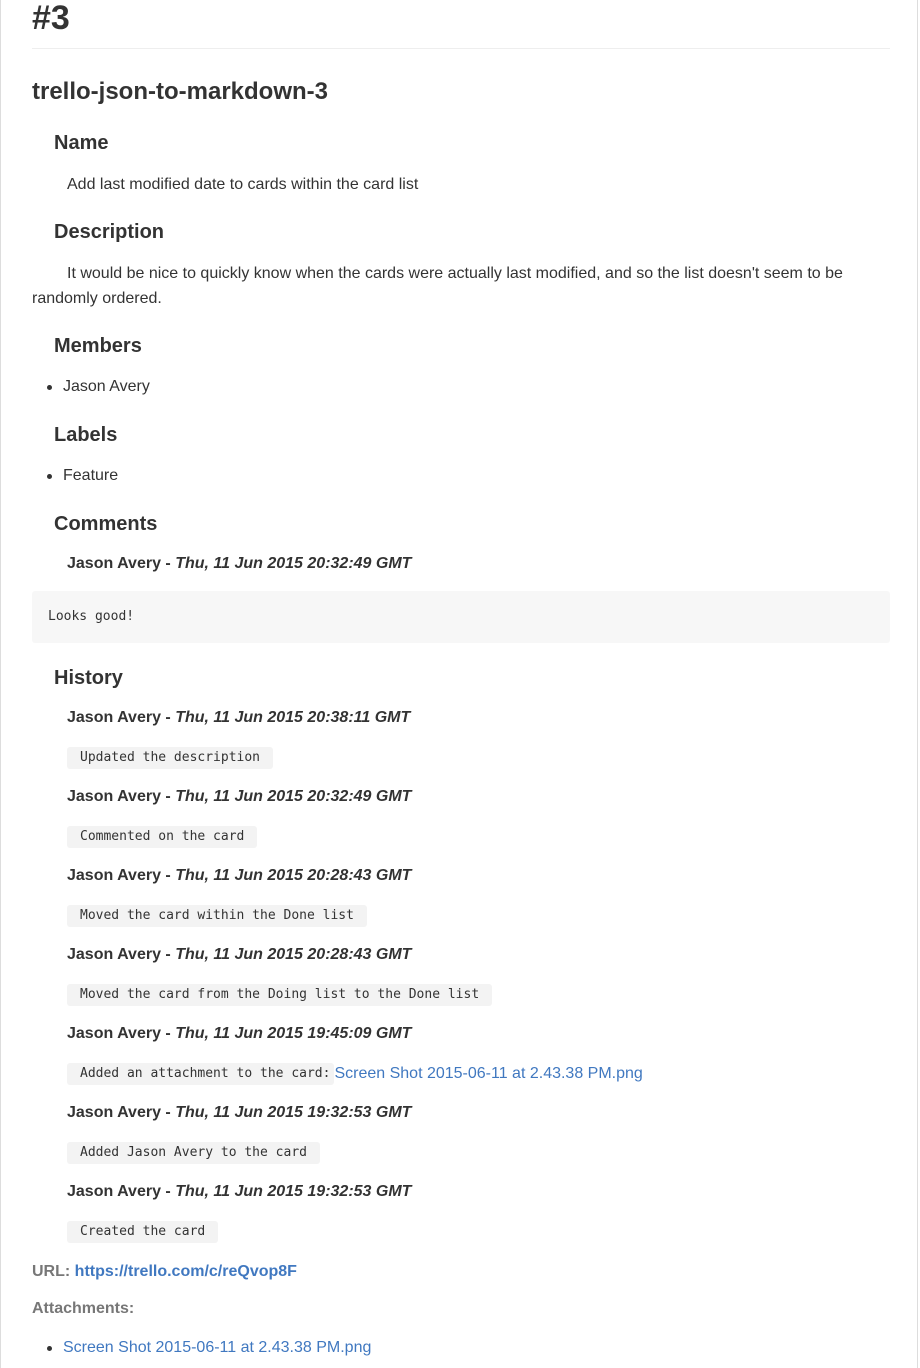  What do you see at coordinates (293, 796) in the screenshot?
I see `history-date: Thu, 11 Jun 2015 20:32:49 GMT` at bounding box center [293, 796].